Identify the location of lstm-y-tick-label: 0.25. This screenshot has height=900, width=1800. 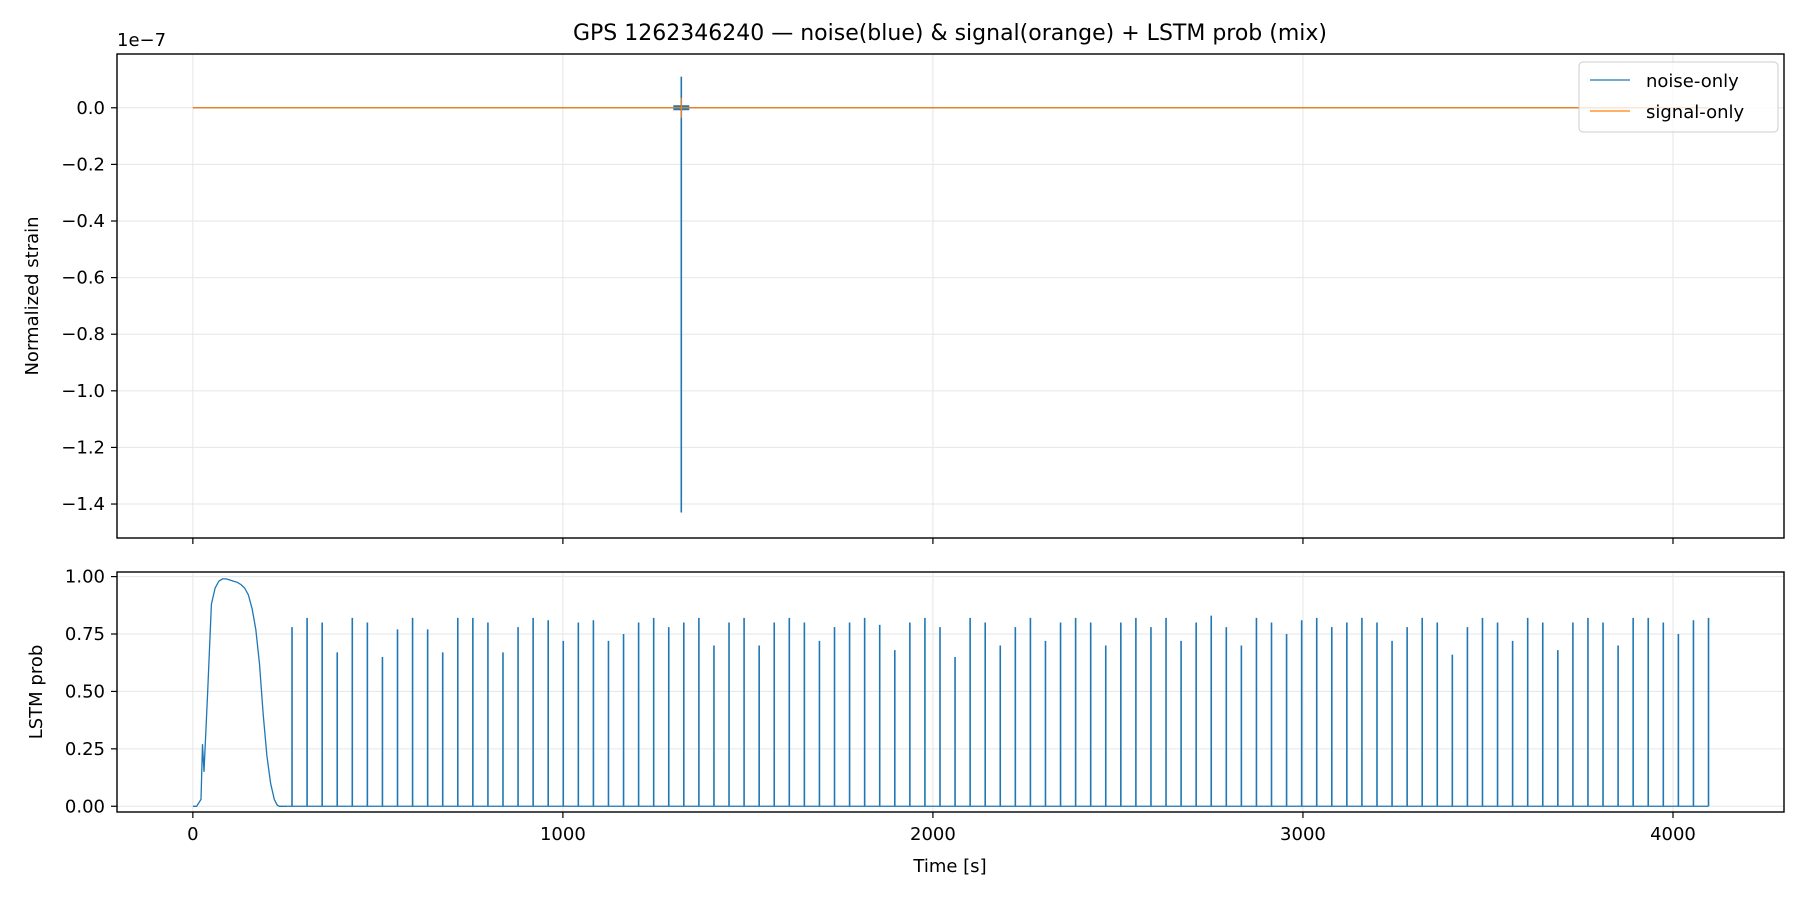
(85, 749).